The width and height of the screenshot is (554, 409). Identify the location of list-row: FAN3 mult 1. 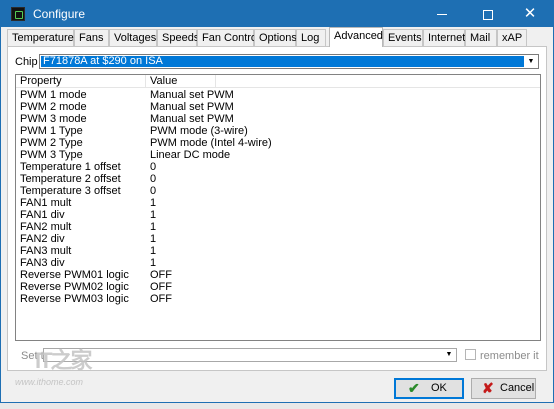
(278, 251).